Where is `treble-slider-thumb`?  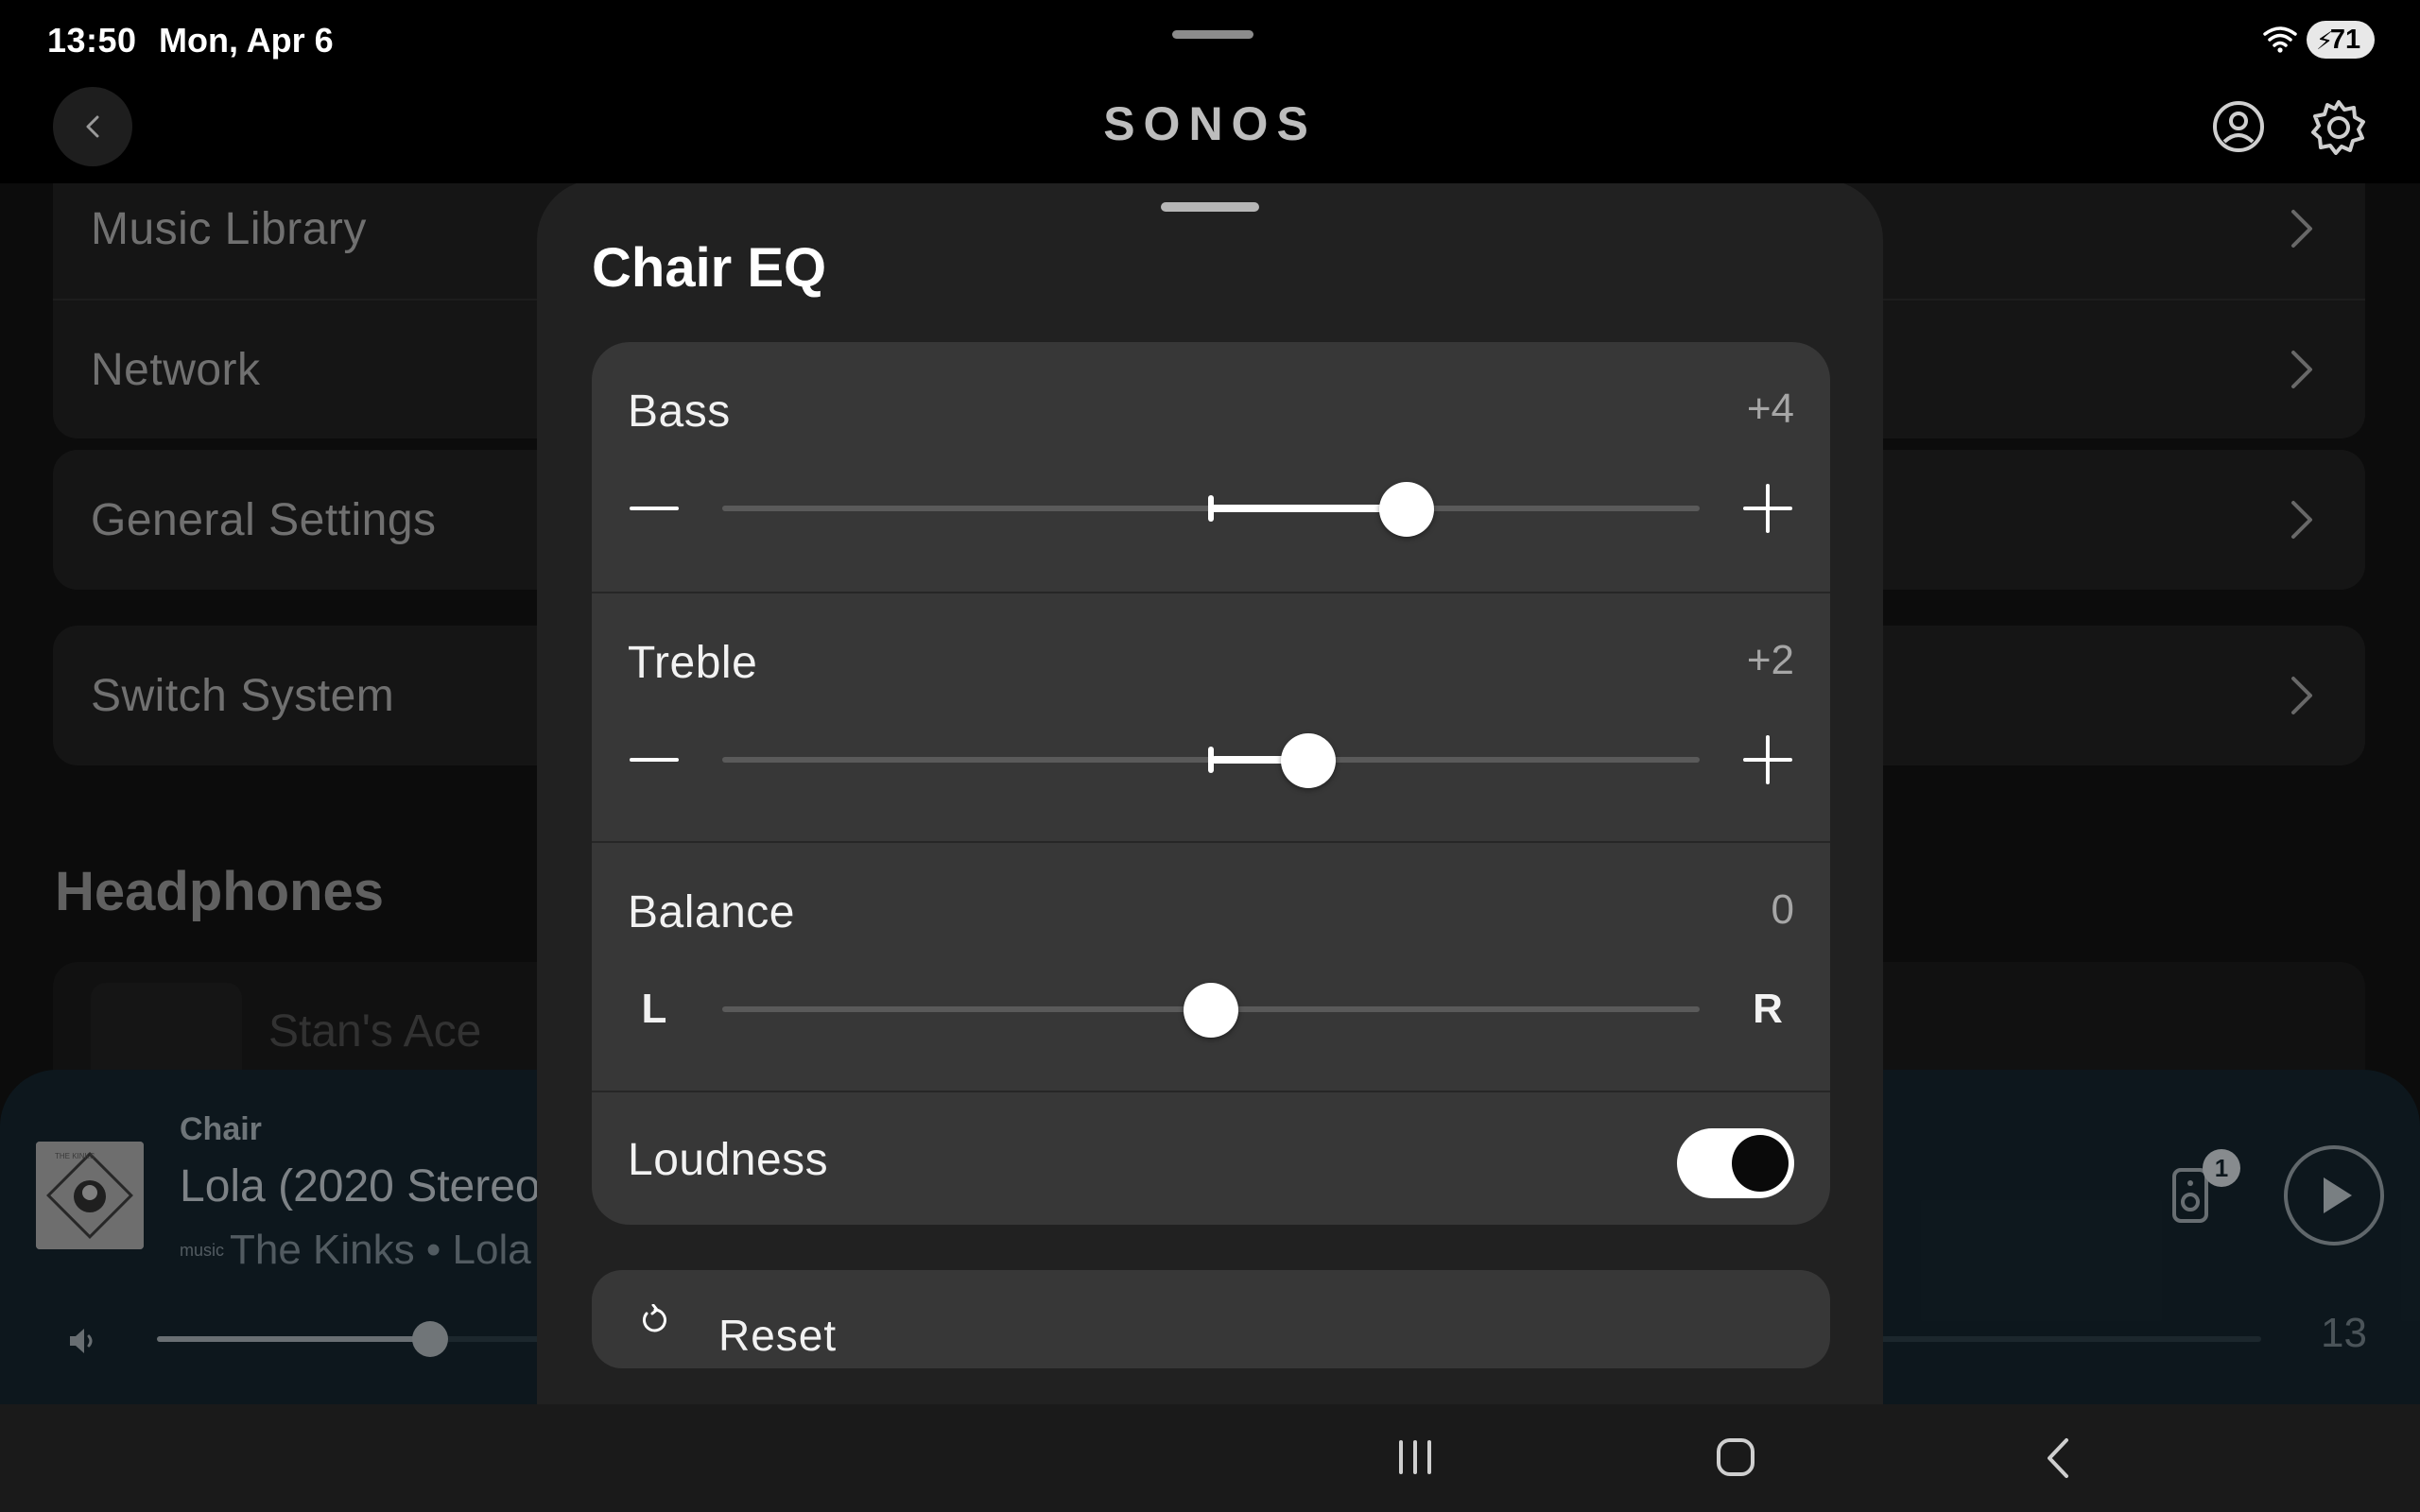 treble-slider-thumb is located at coordinates (1309, 760).